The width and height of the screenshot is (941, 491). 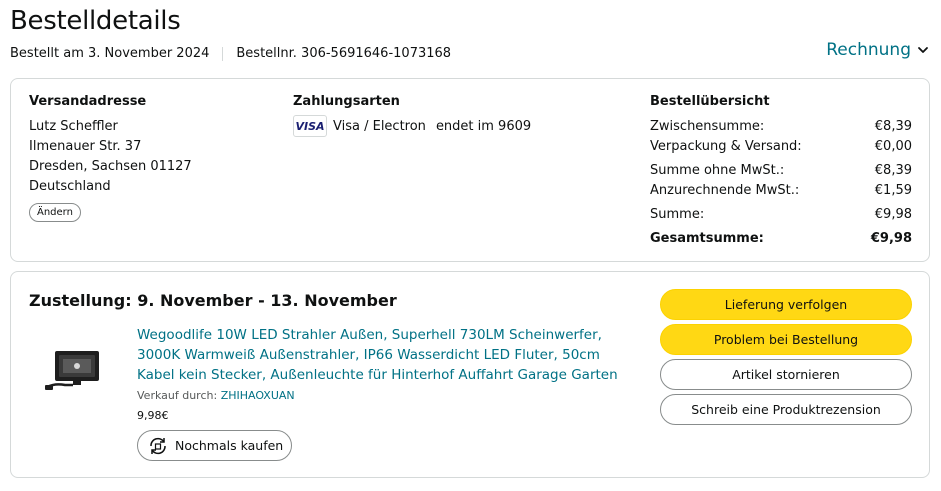 What do you see at coordinates (310, 126) in the screenshot?
I see `visa-card-icon: VISA` at bounding box center [310, 126].